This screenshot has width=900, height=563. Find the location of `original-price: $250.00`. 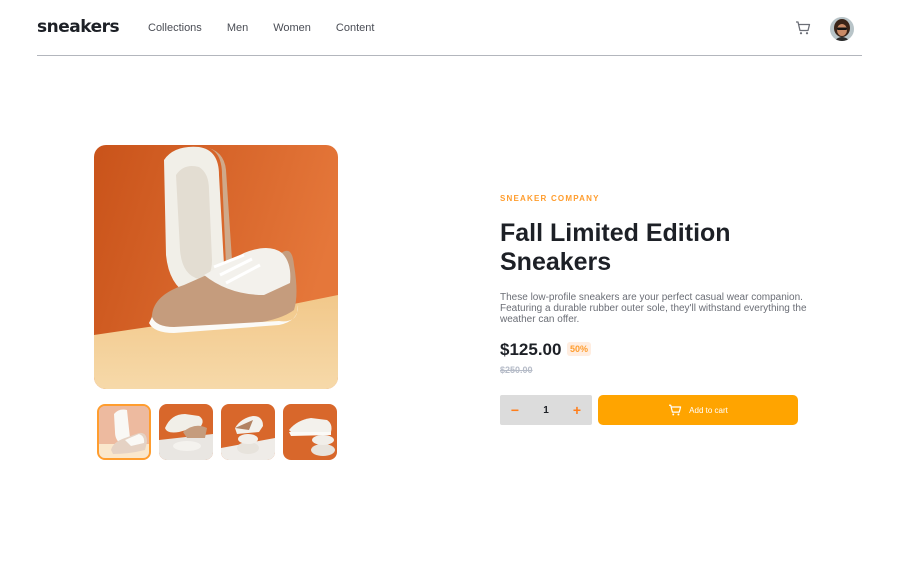

original-price: $250.00 is located at coordinates (516, 370).